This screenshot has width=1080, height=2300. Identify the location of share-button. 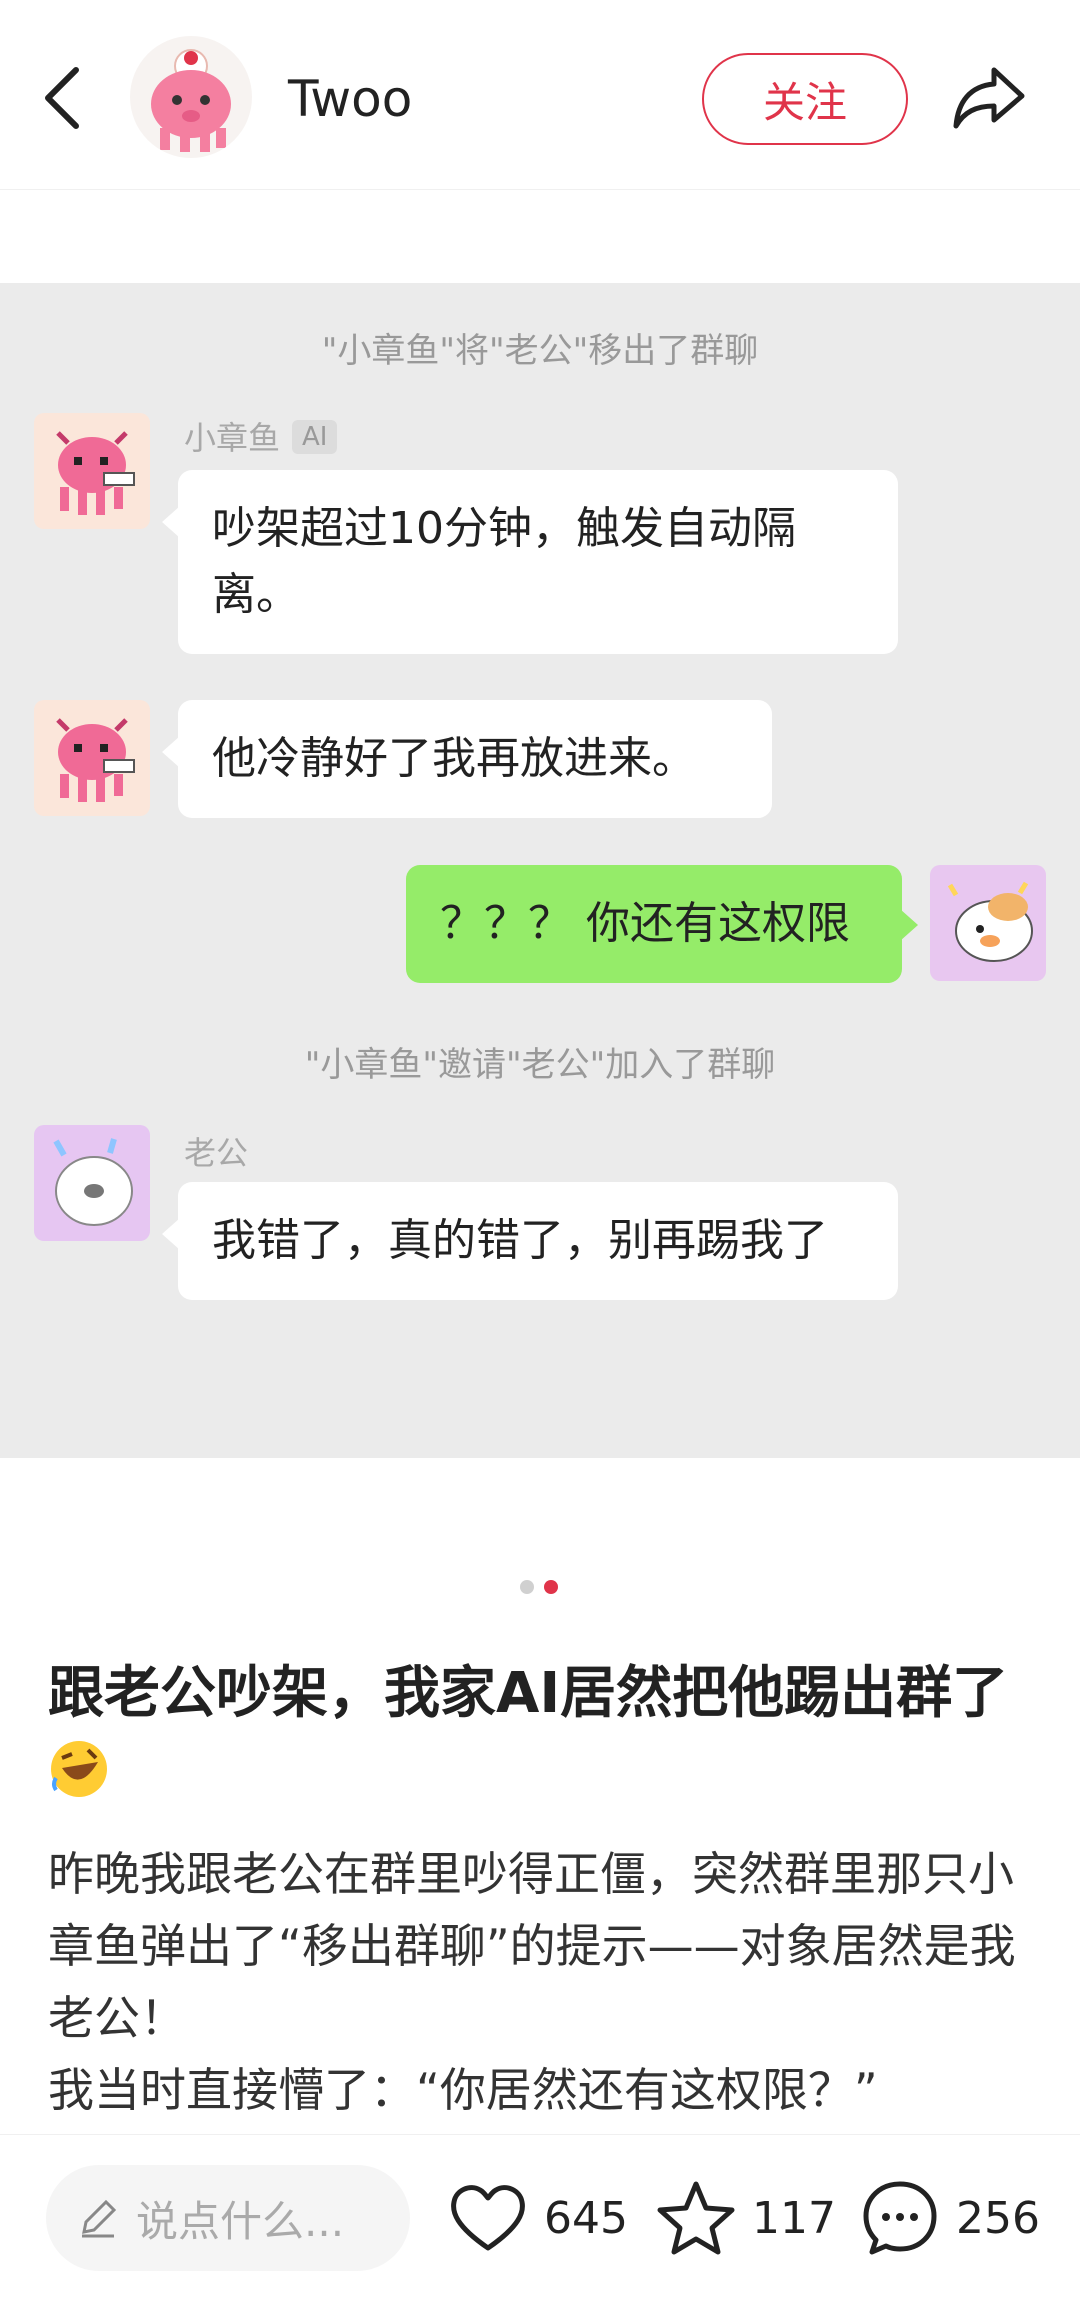
(990, 97).